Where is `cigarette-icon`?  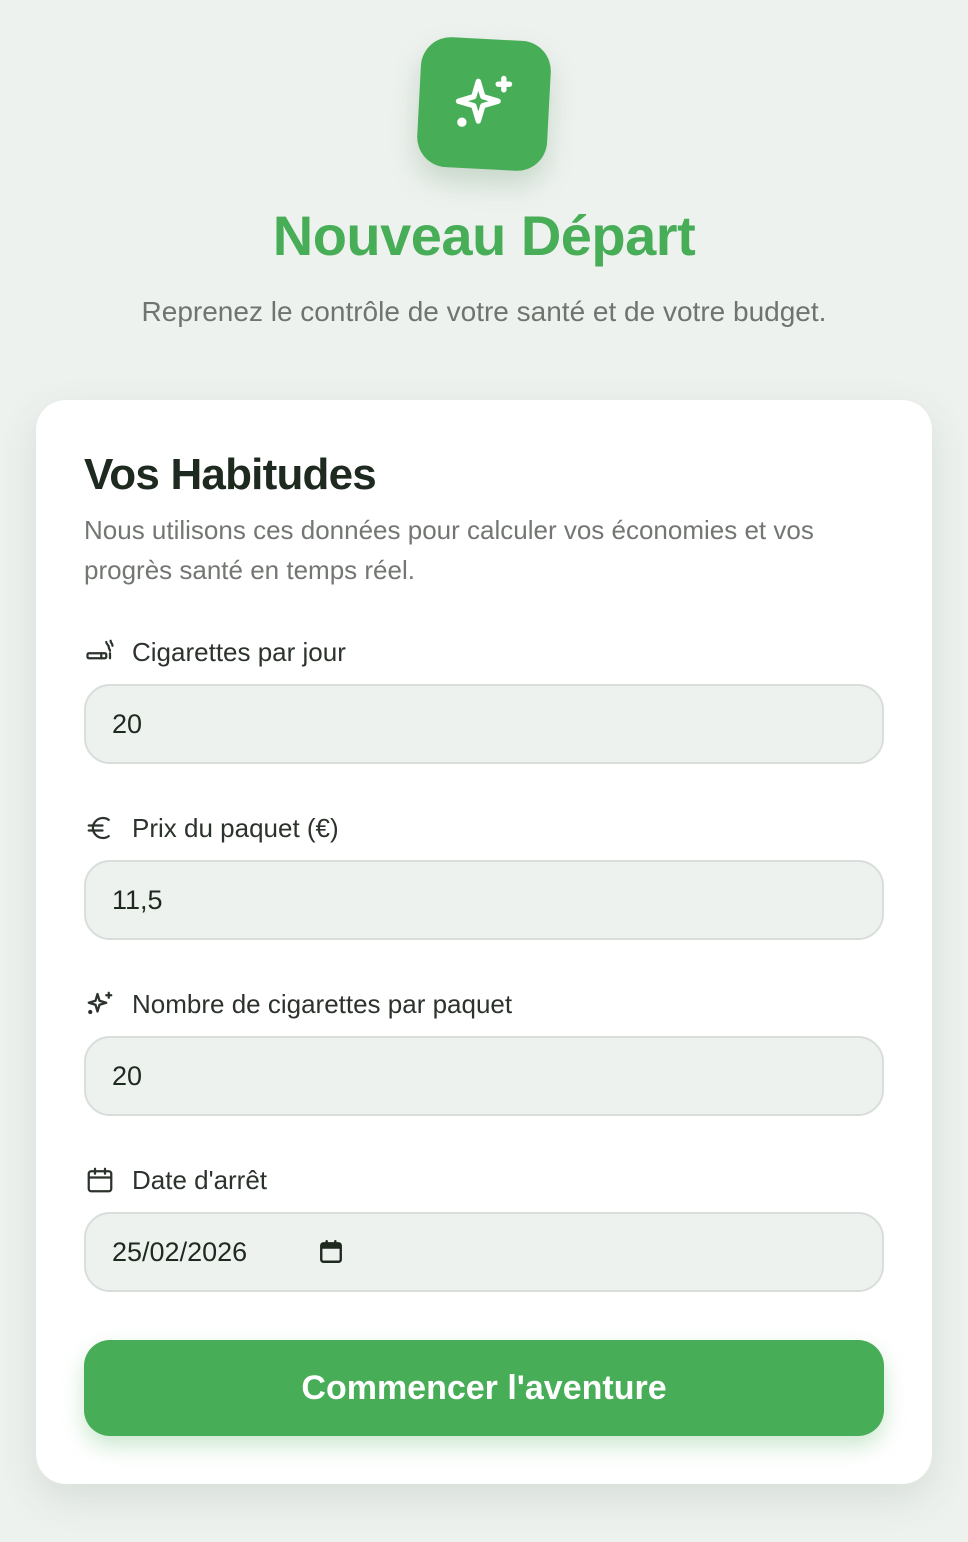
cigarette-icon is located at coordinates (100, 652).